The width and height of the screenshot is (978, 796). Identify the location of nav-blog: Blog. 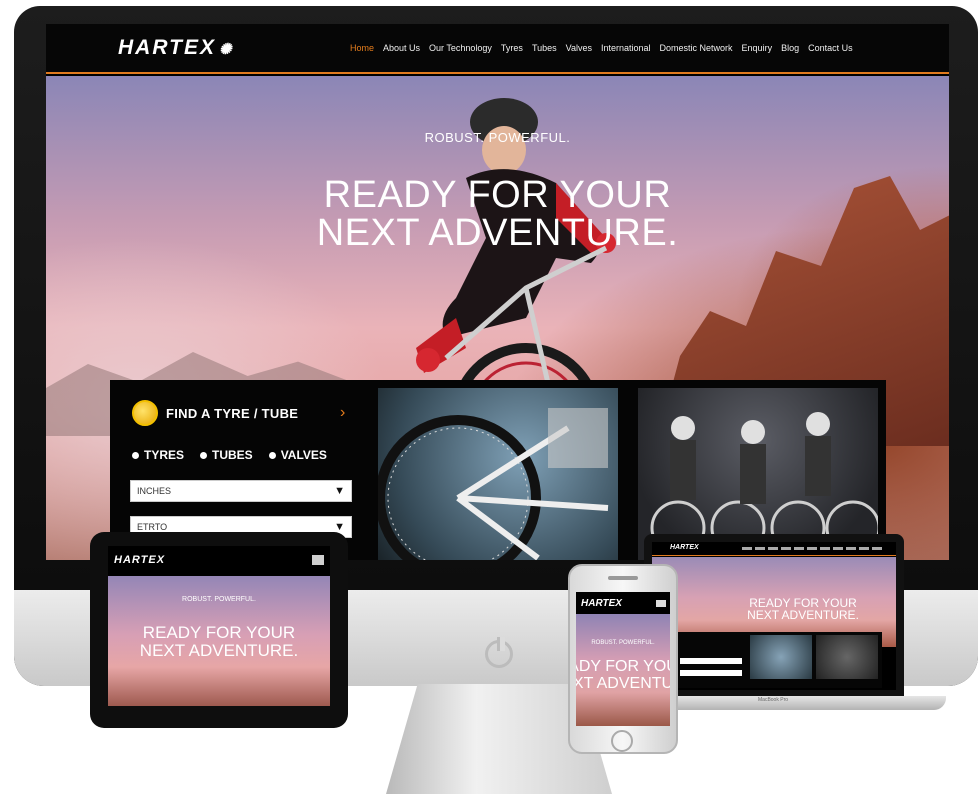
(790, 48).